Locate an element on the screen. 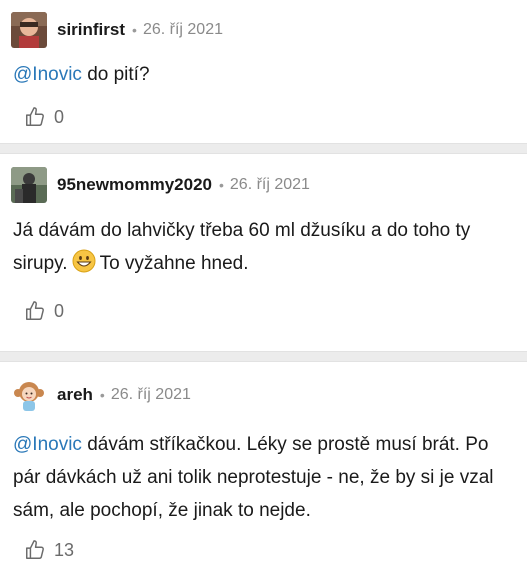  comment-header: sirinfirst • 26. říj 2021 is located at coordinates (117, 30).